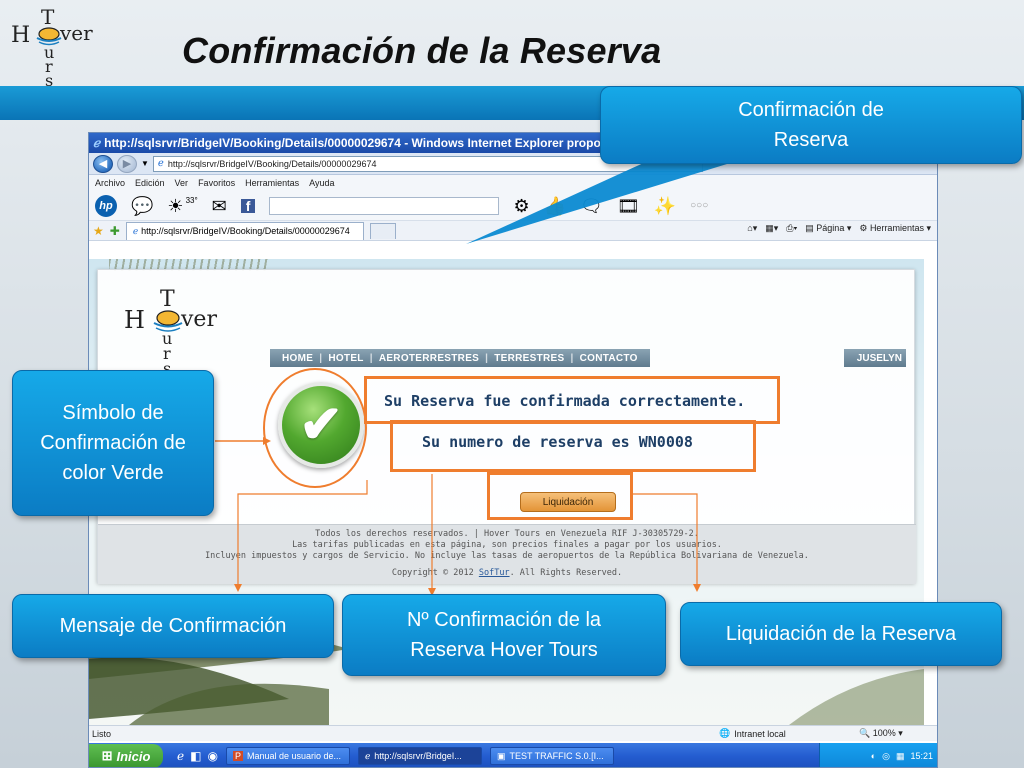 The height and width of the screenshot is (768, 1024). I want to click on menu-ver: Ver, so click(182, 183).